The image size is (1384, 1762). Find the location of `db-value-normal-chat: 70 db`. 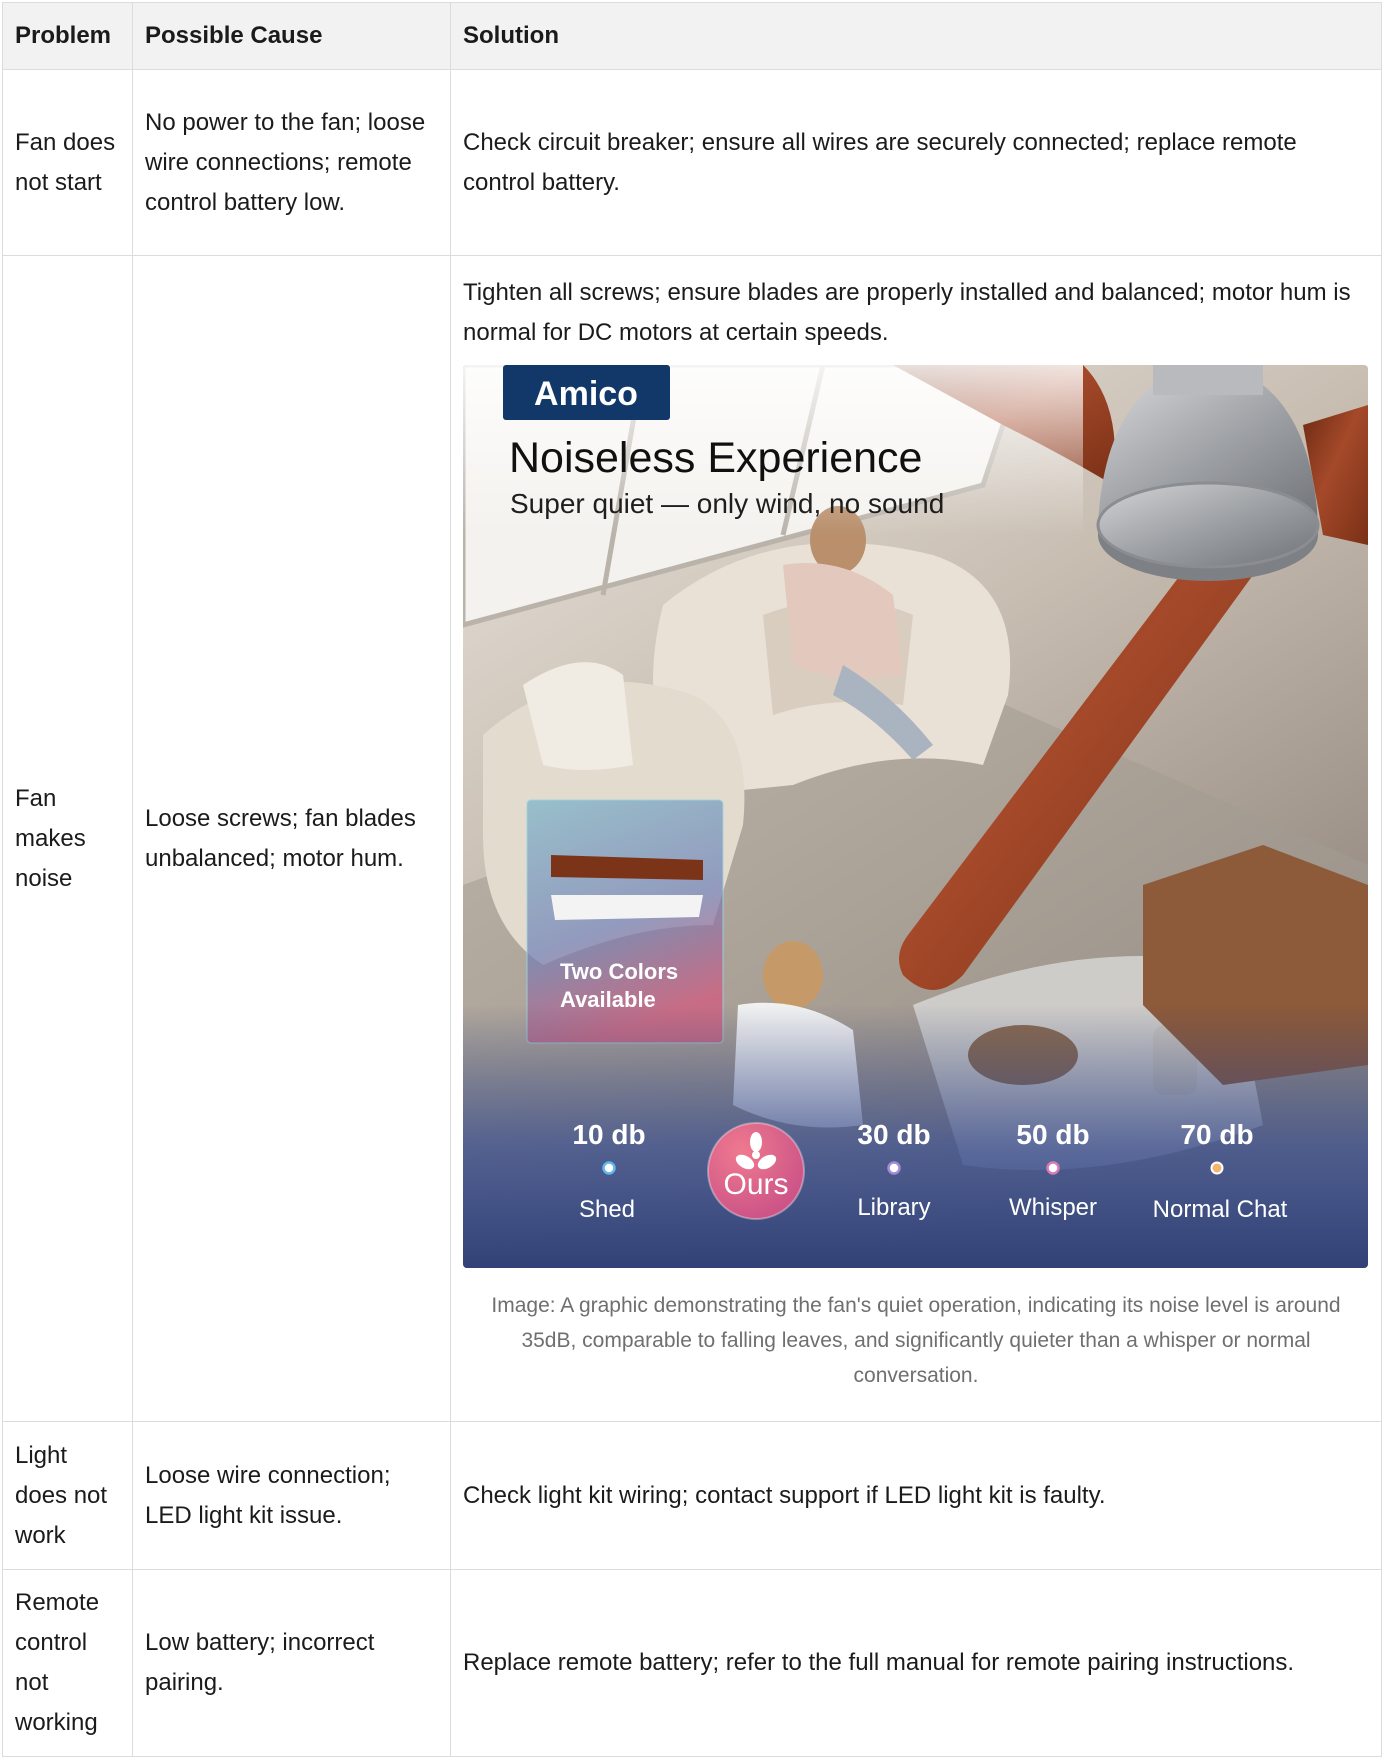

db-value-normal-chat: 70 db is located at coordinates (1216, 1134).